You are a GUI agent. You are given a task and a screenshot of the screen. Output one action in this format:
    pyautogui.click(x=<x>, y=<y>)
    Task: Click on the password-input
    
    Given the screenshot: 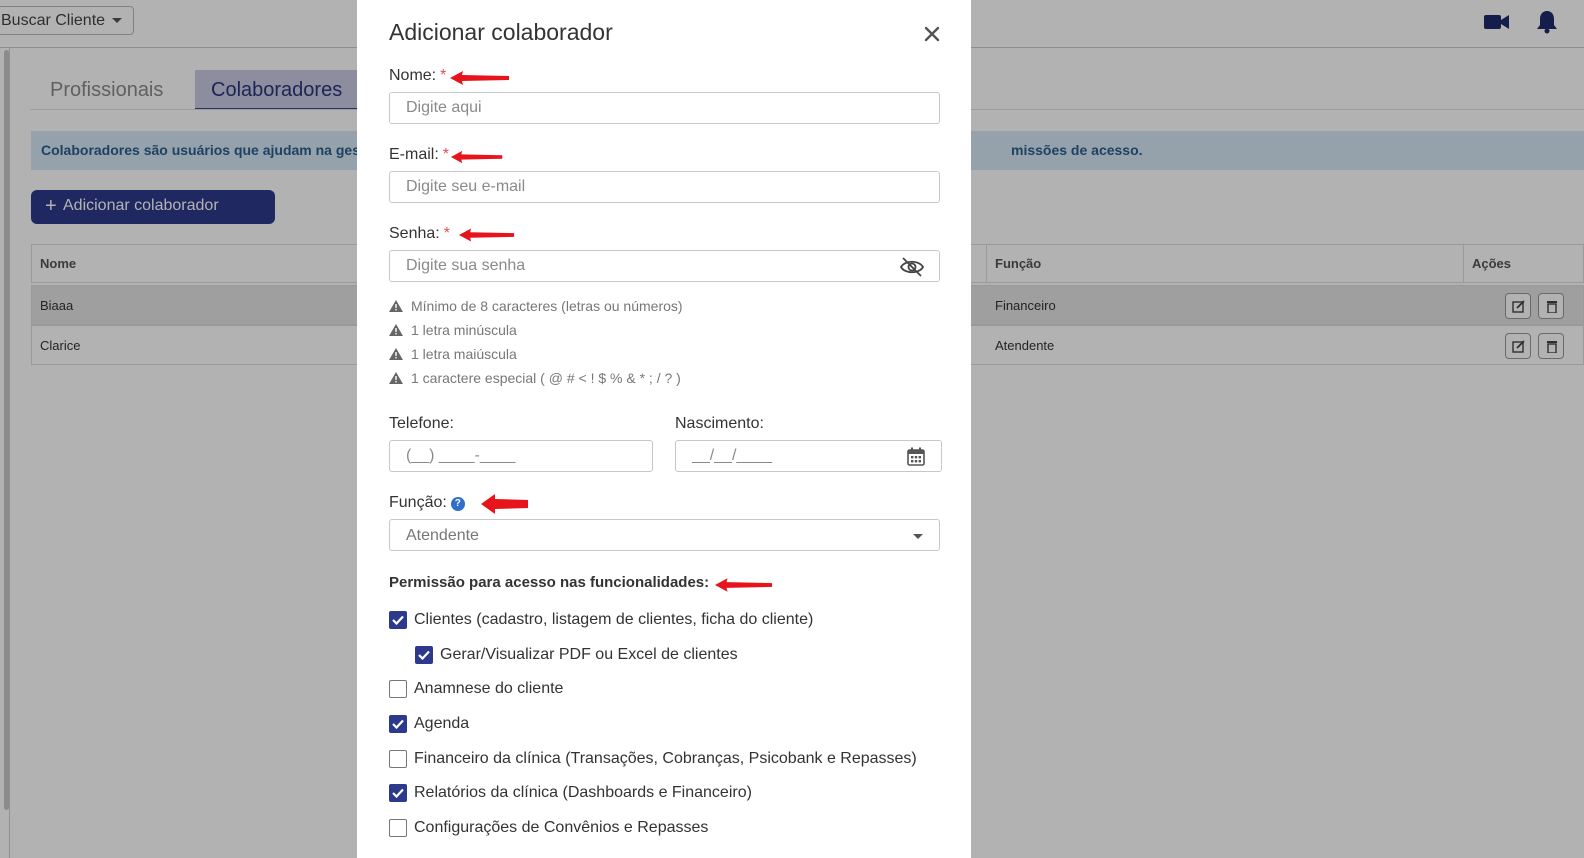 What is the action you would take?
    pyautogui.click(x=664, y=266)
    